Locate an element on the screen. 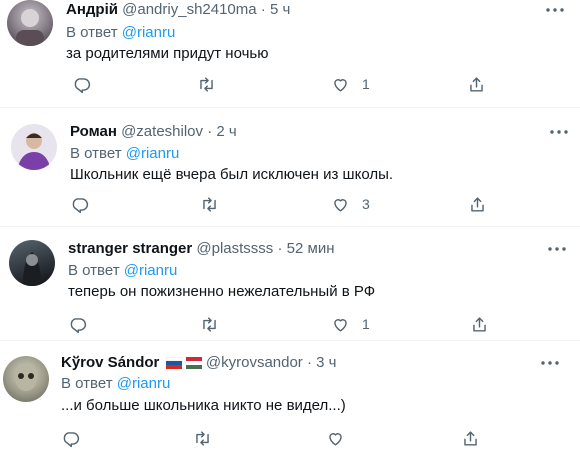 The width and height of the screenshot is (580, 466). timestamp: 52 мин is located at coordinates (311, 248).